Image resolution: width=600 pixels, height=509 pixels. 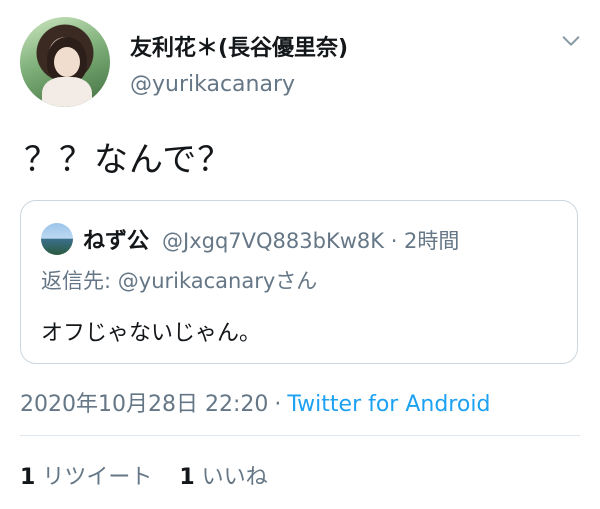 I want to click on tweet-stats: 1 リツイート 1 いいね, so click(x=154, y=475).